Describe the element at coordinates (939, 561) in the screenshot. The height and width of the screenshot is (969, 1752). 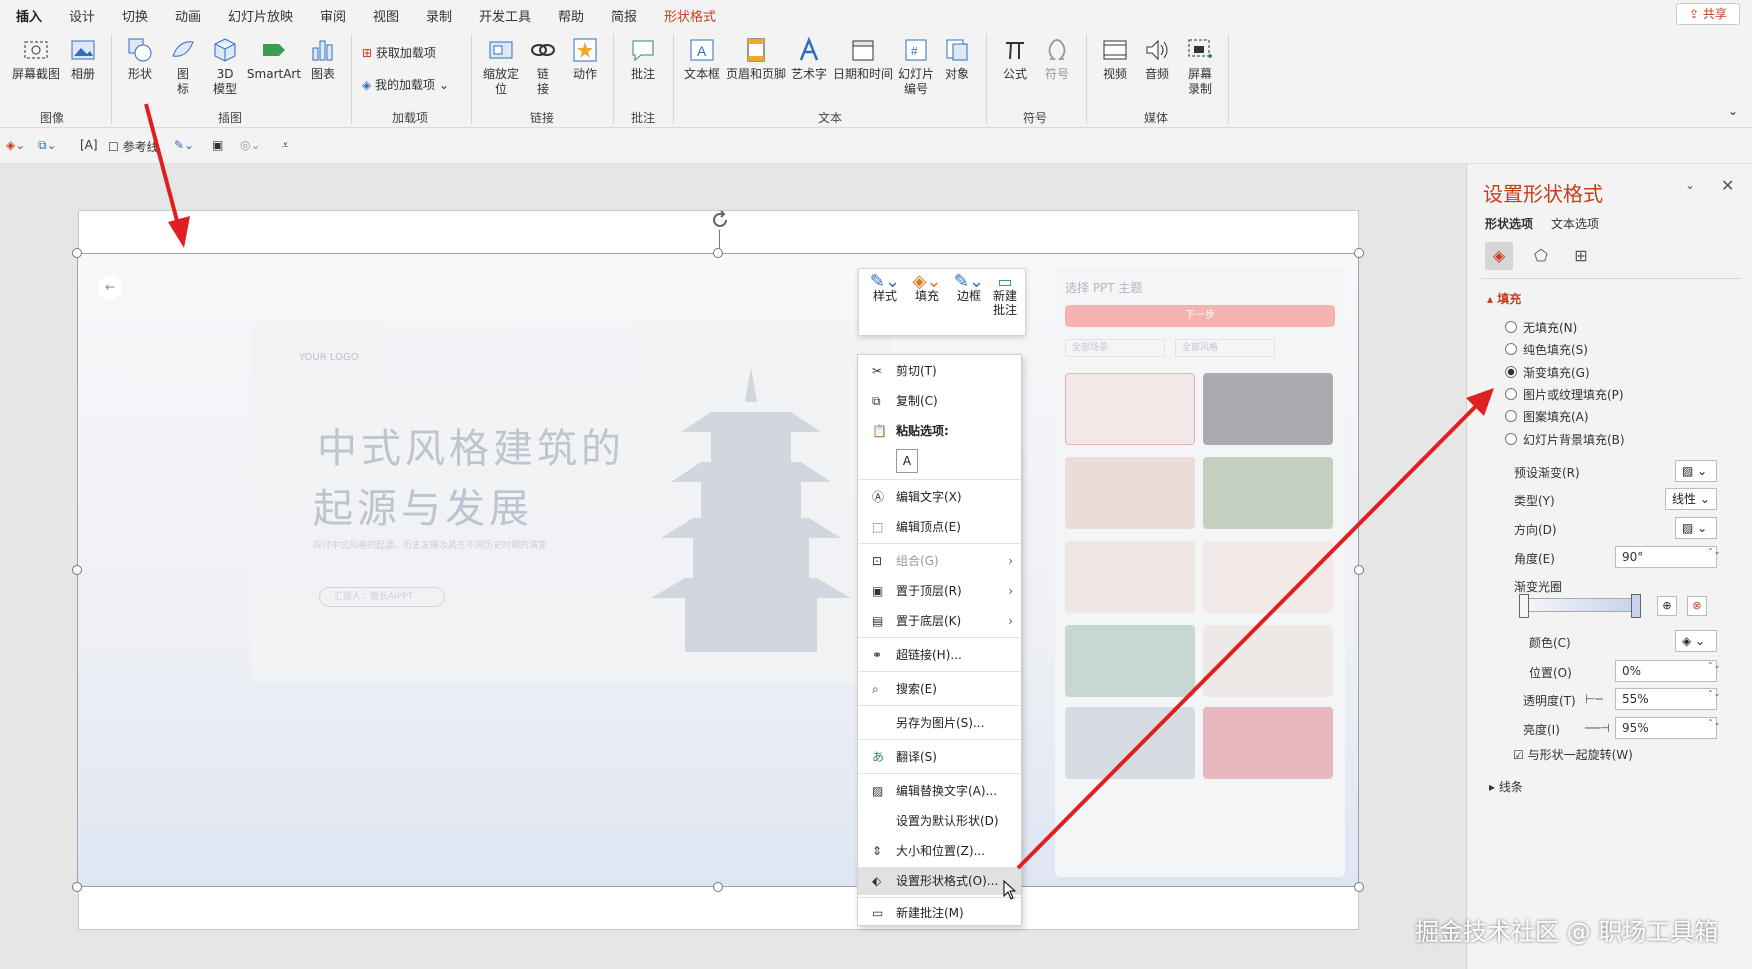
I see `menu-item-group: ⊡ 组合(G) ›` at that location.